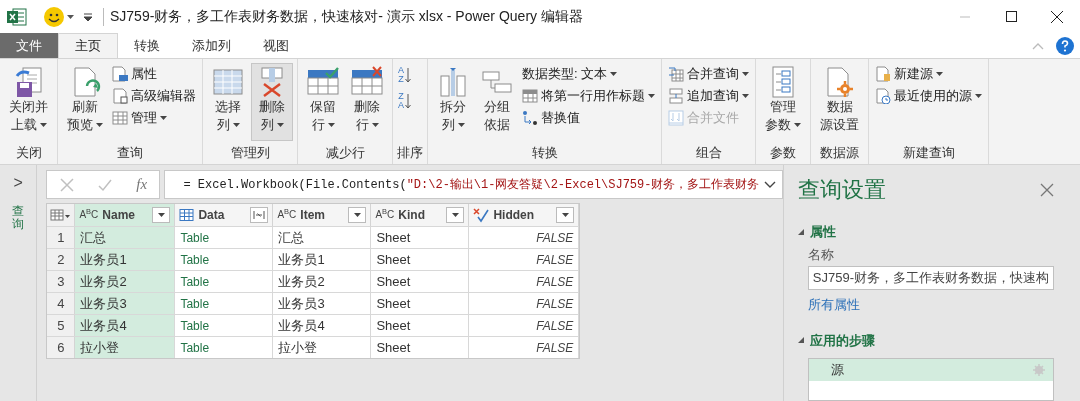 Image resolution: width=1080 pixels, height=401 pixels. Describe the element at coordinates (783, 153) in the screenshot. I see `group-label: 参数` at that location.